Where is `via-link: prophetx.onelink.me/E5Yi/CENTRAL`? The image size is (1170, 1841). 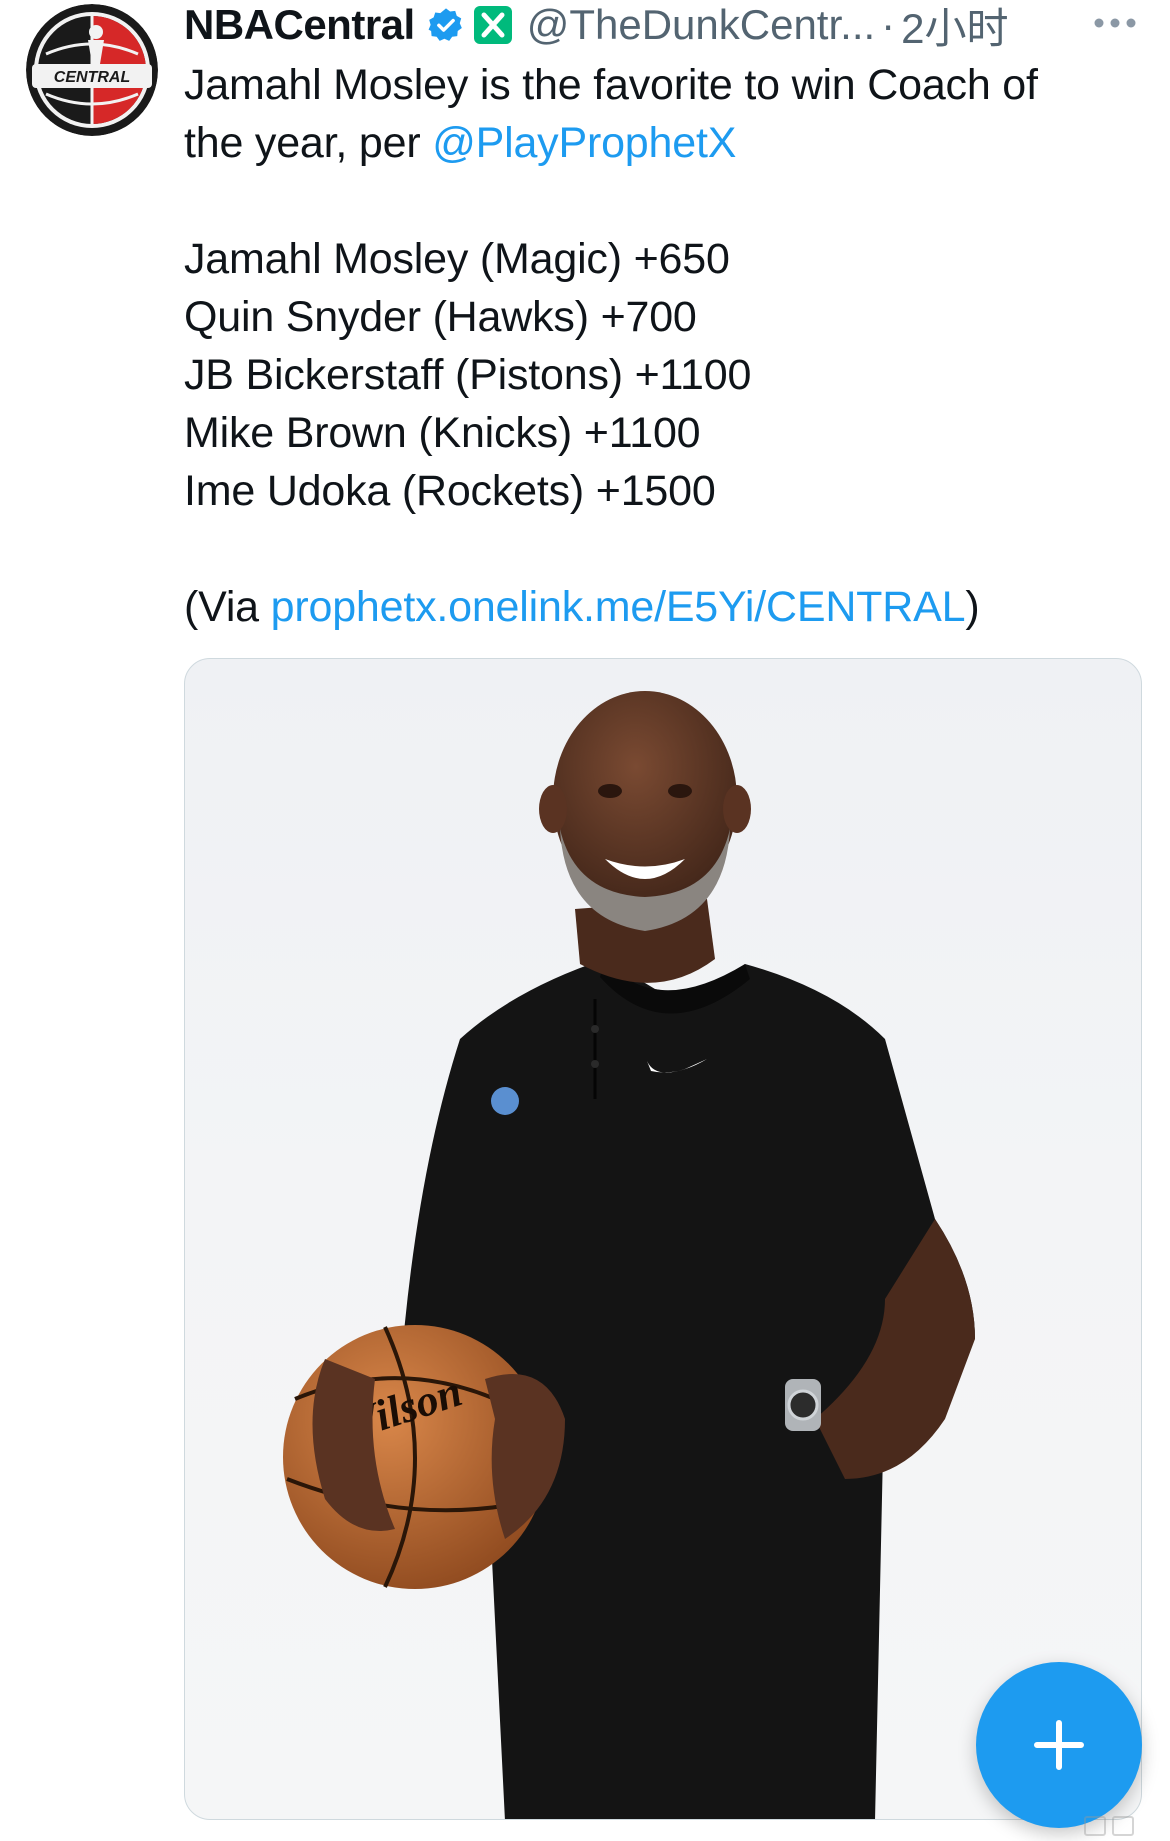
via-link: prophetx.onelink.me/E5Yi/CENTRAL is located at coordinates (618, 607).